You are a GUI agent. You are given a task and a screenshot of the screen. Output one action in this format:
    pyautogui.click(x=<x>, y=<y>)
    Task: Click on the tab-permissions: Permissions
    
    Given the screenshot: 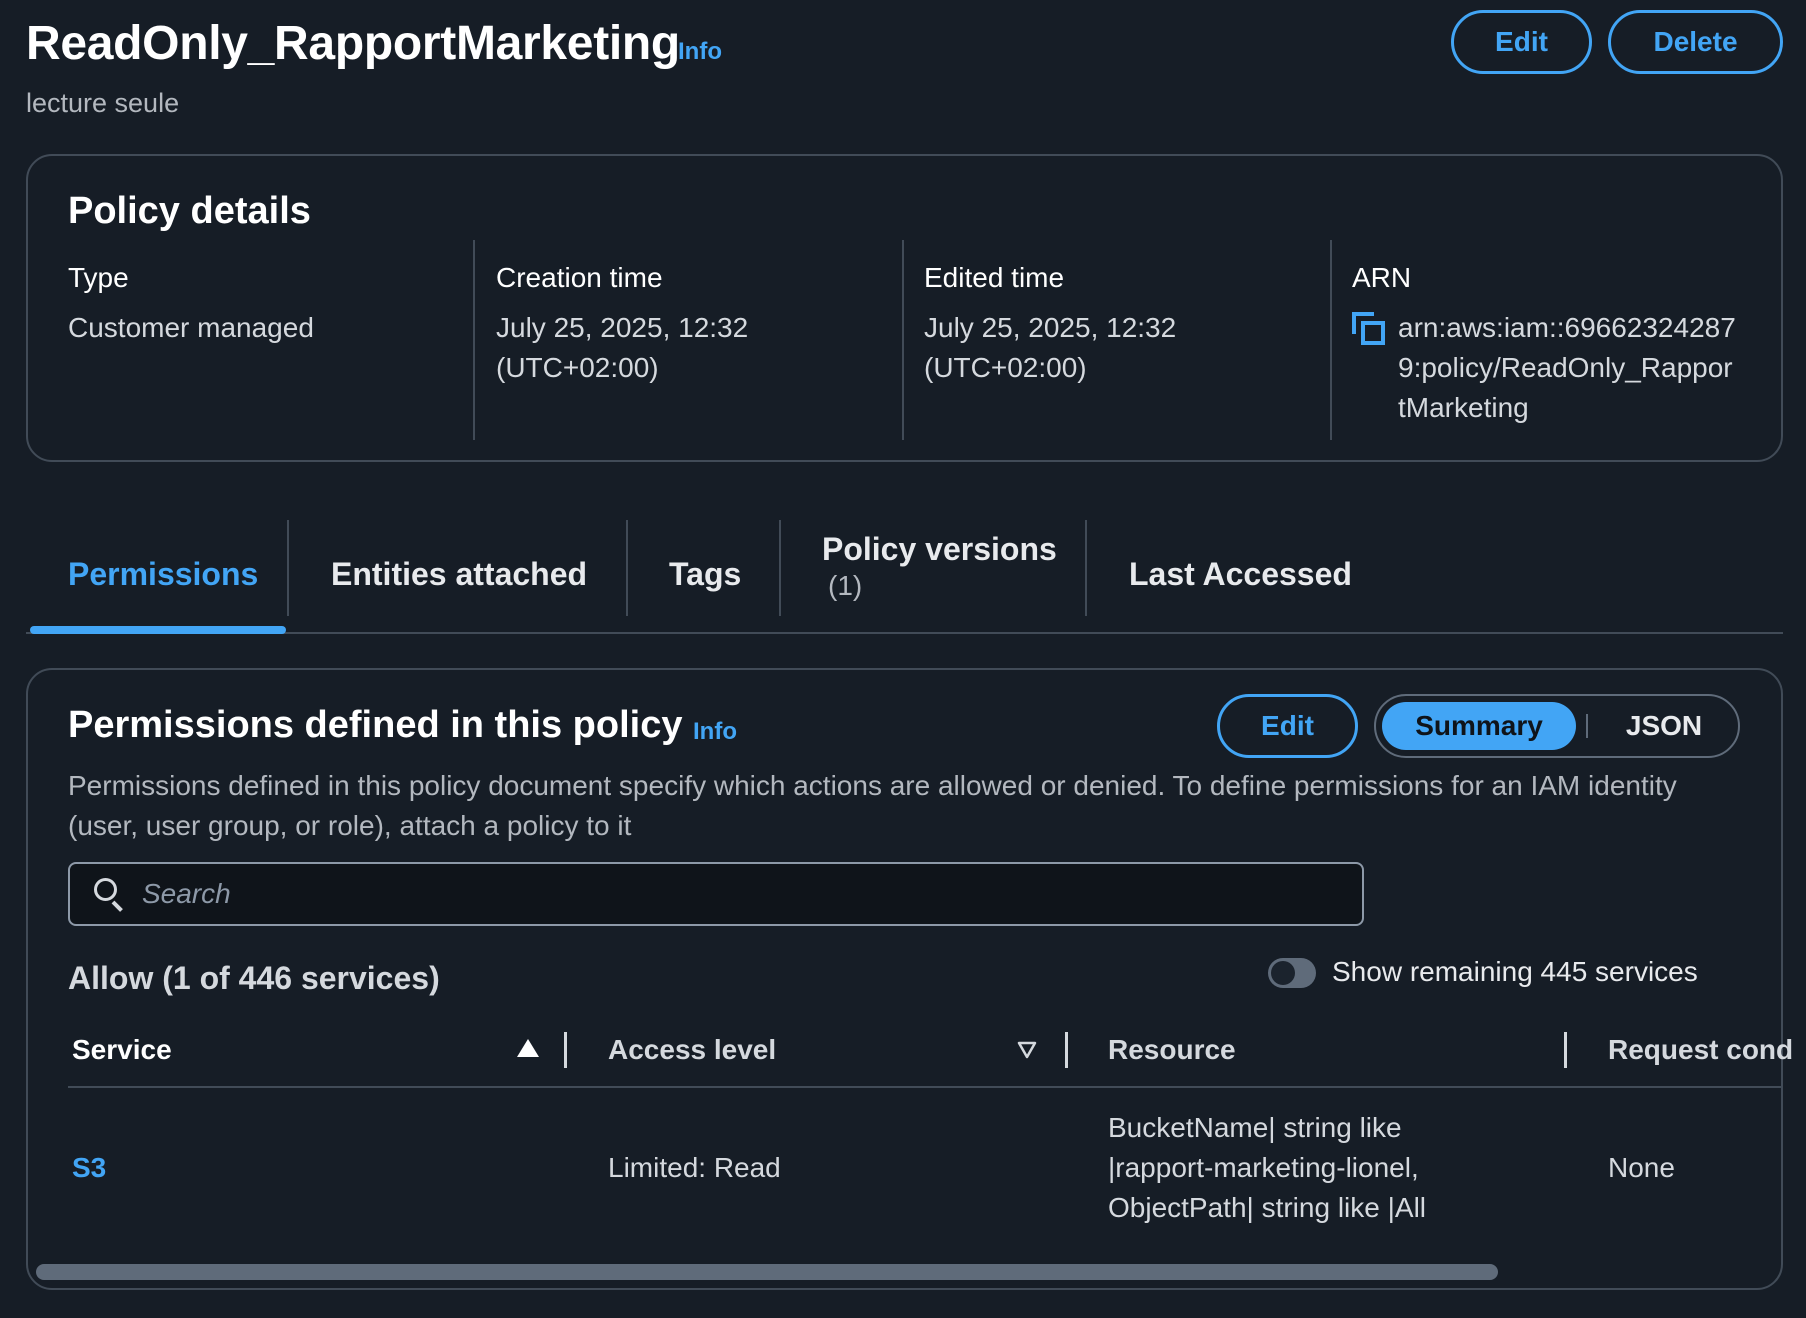 What is the action you would take?
    pyautogui.click(x=163, y=574)
    